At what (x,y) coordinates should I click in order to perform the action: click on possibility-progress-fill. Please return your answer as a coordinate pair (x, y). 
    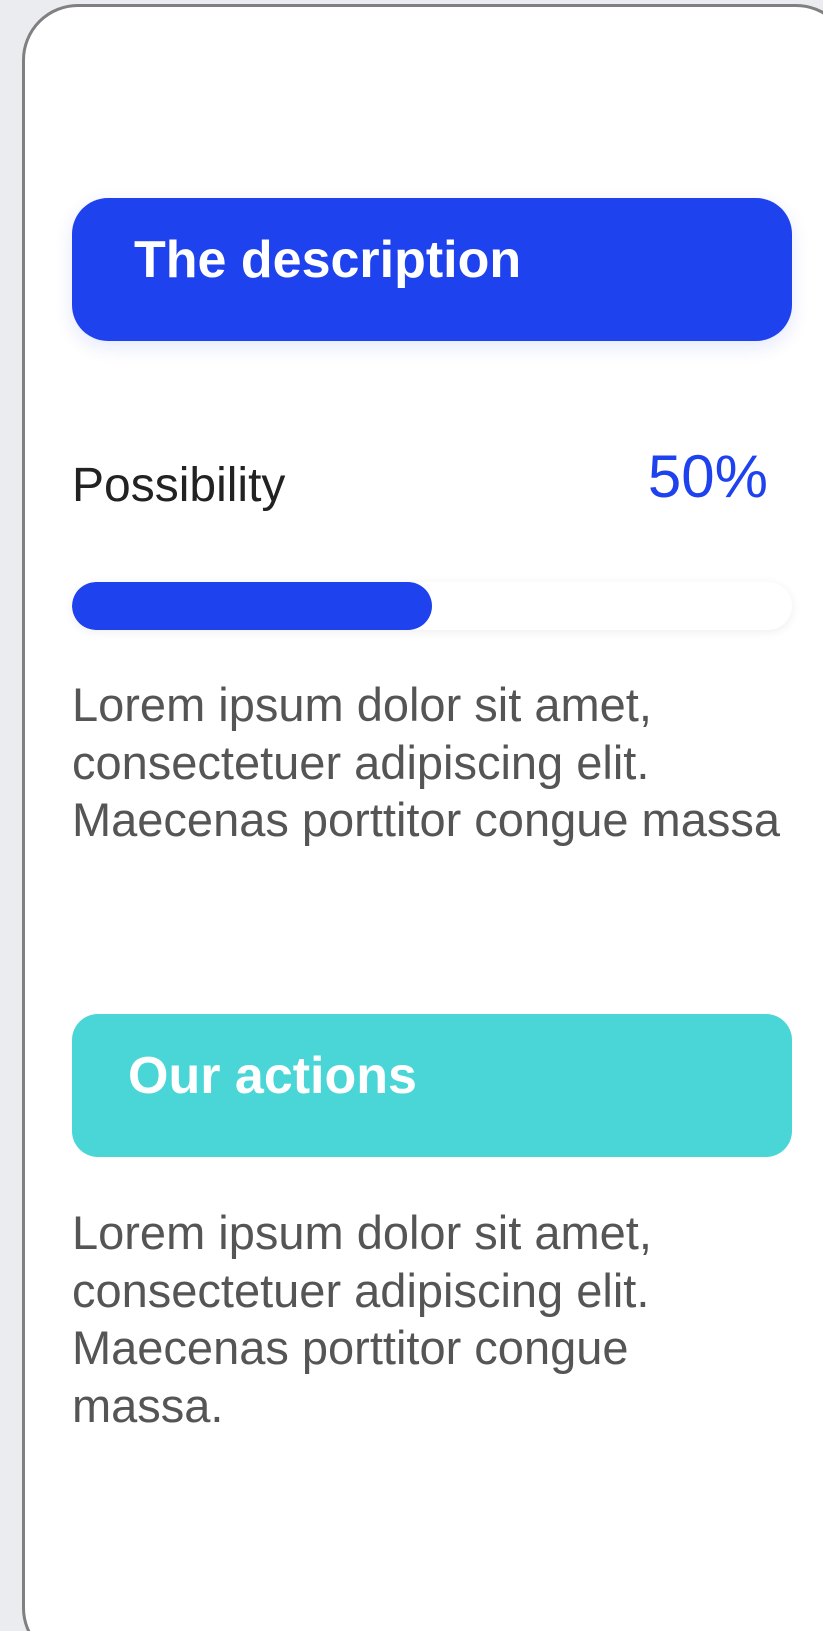
    Looking at the image, I should click on (252, 606).